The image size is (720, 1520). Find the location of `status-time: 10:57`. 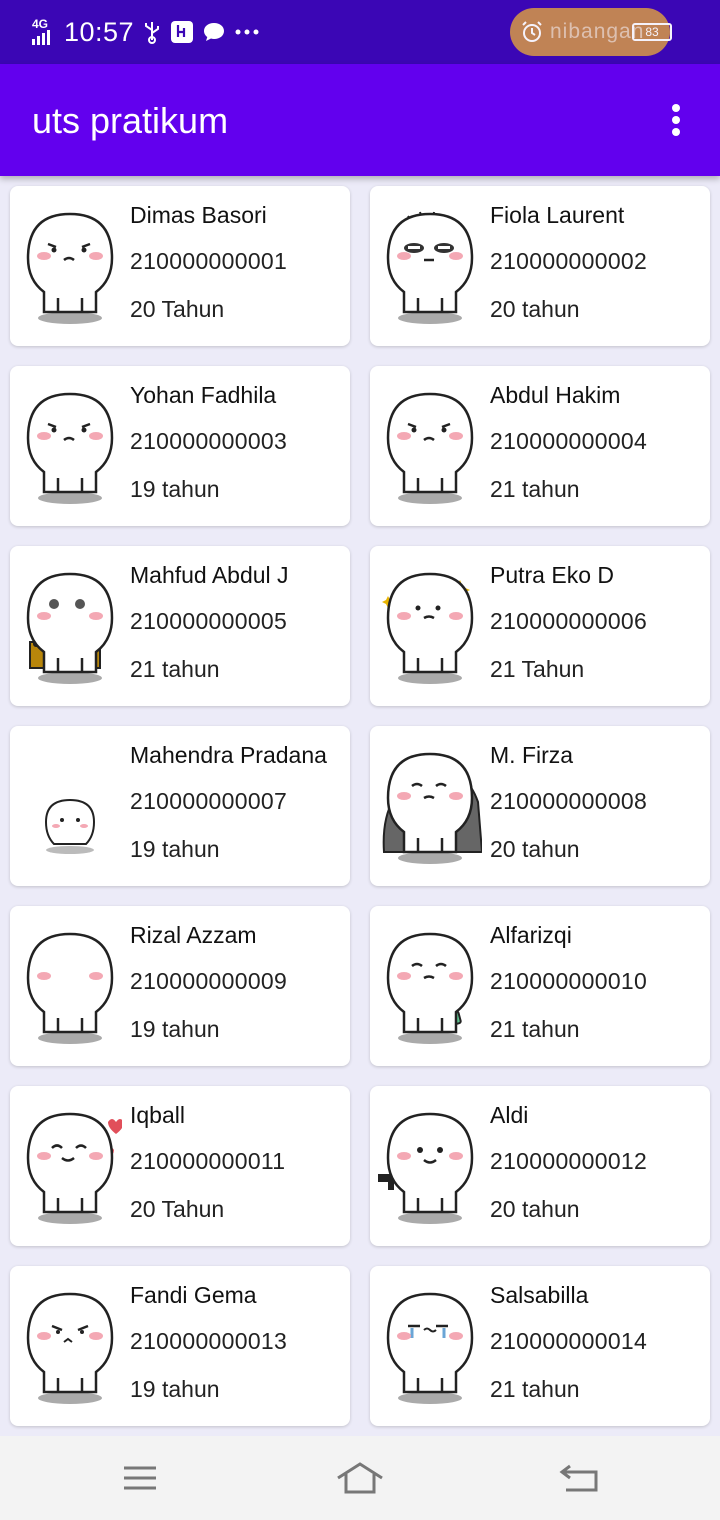

status-time: 10:57 is located at coordinates (99, 31).